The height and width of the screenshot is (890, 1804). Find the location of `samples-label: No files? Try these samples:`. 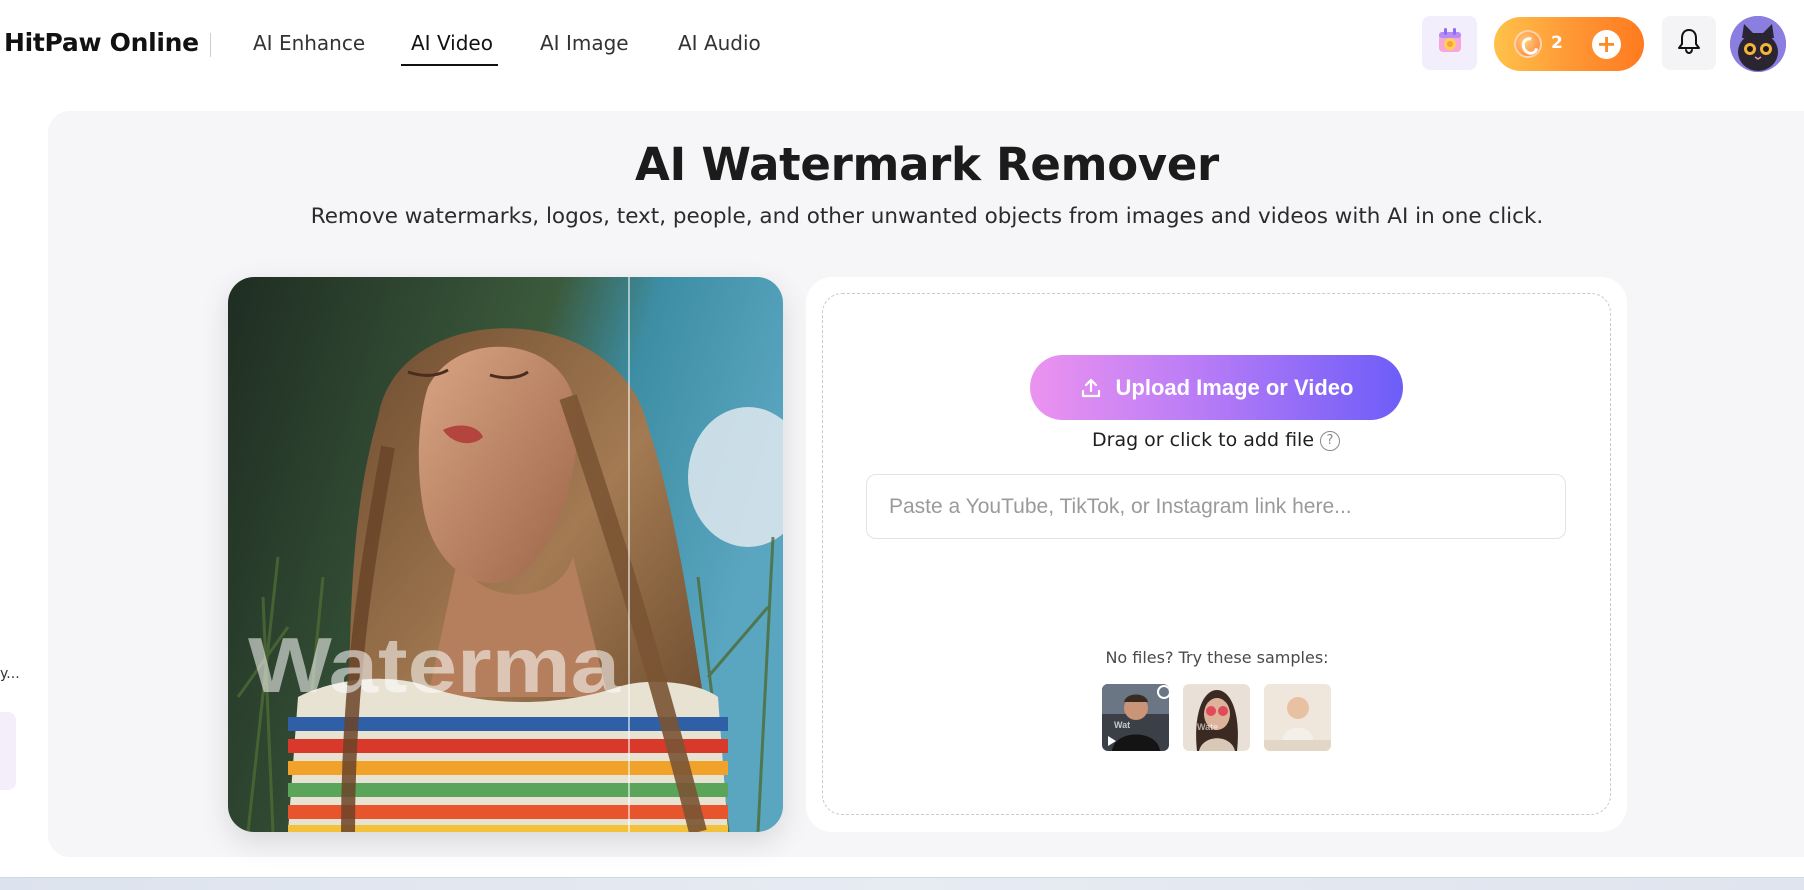

samples-label: No files? Try these samples: is located at coordinates (1217, 657).